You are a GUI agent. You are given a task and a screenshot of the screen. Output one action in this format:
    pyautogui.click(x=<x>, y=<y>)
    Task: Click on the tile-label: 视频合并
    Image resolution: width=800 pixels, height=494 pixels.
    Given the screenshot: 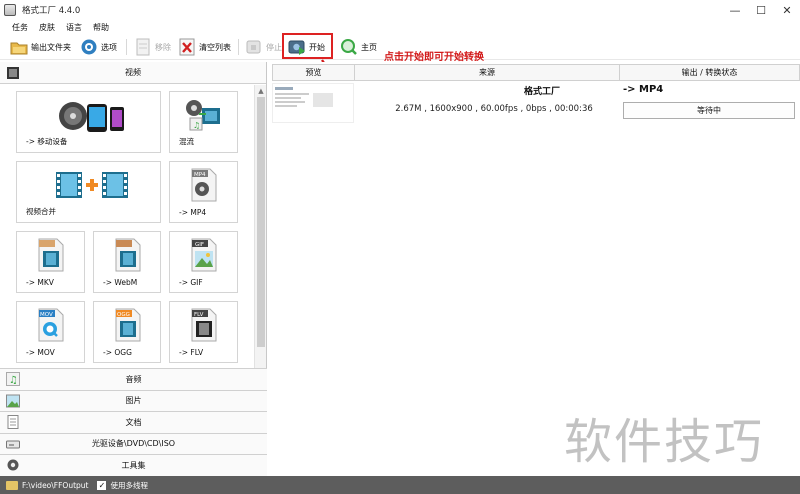 What is the action you would take?
    pyautogui.click(x=41, y=211)
    